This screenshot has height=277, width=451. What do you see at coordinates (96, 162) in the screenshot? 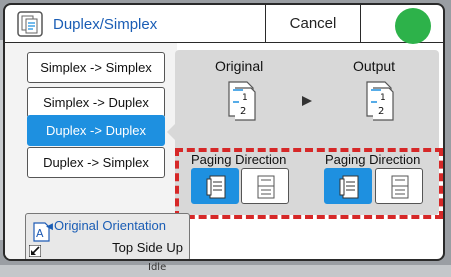
I see `option-duplex-to-simplex: Duplex -> Simplex` at bounding box center [96, 162].